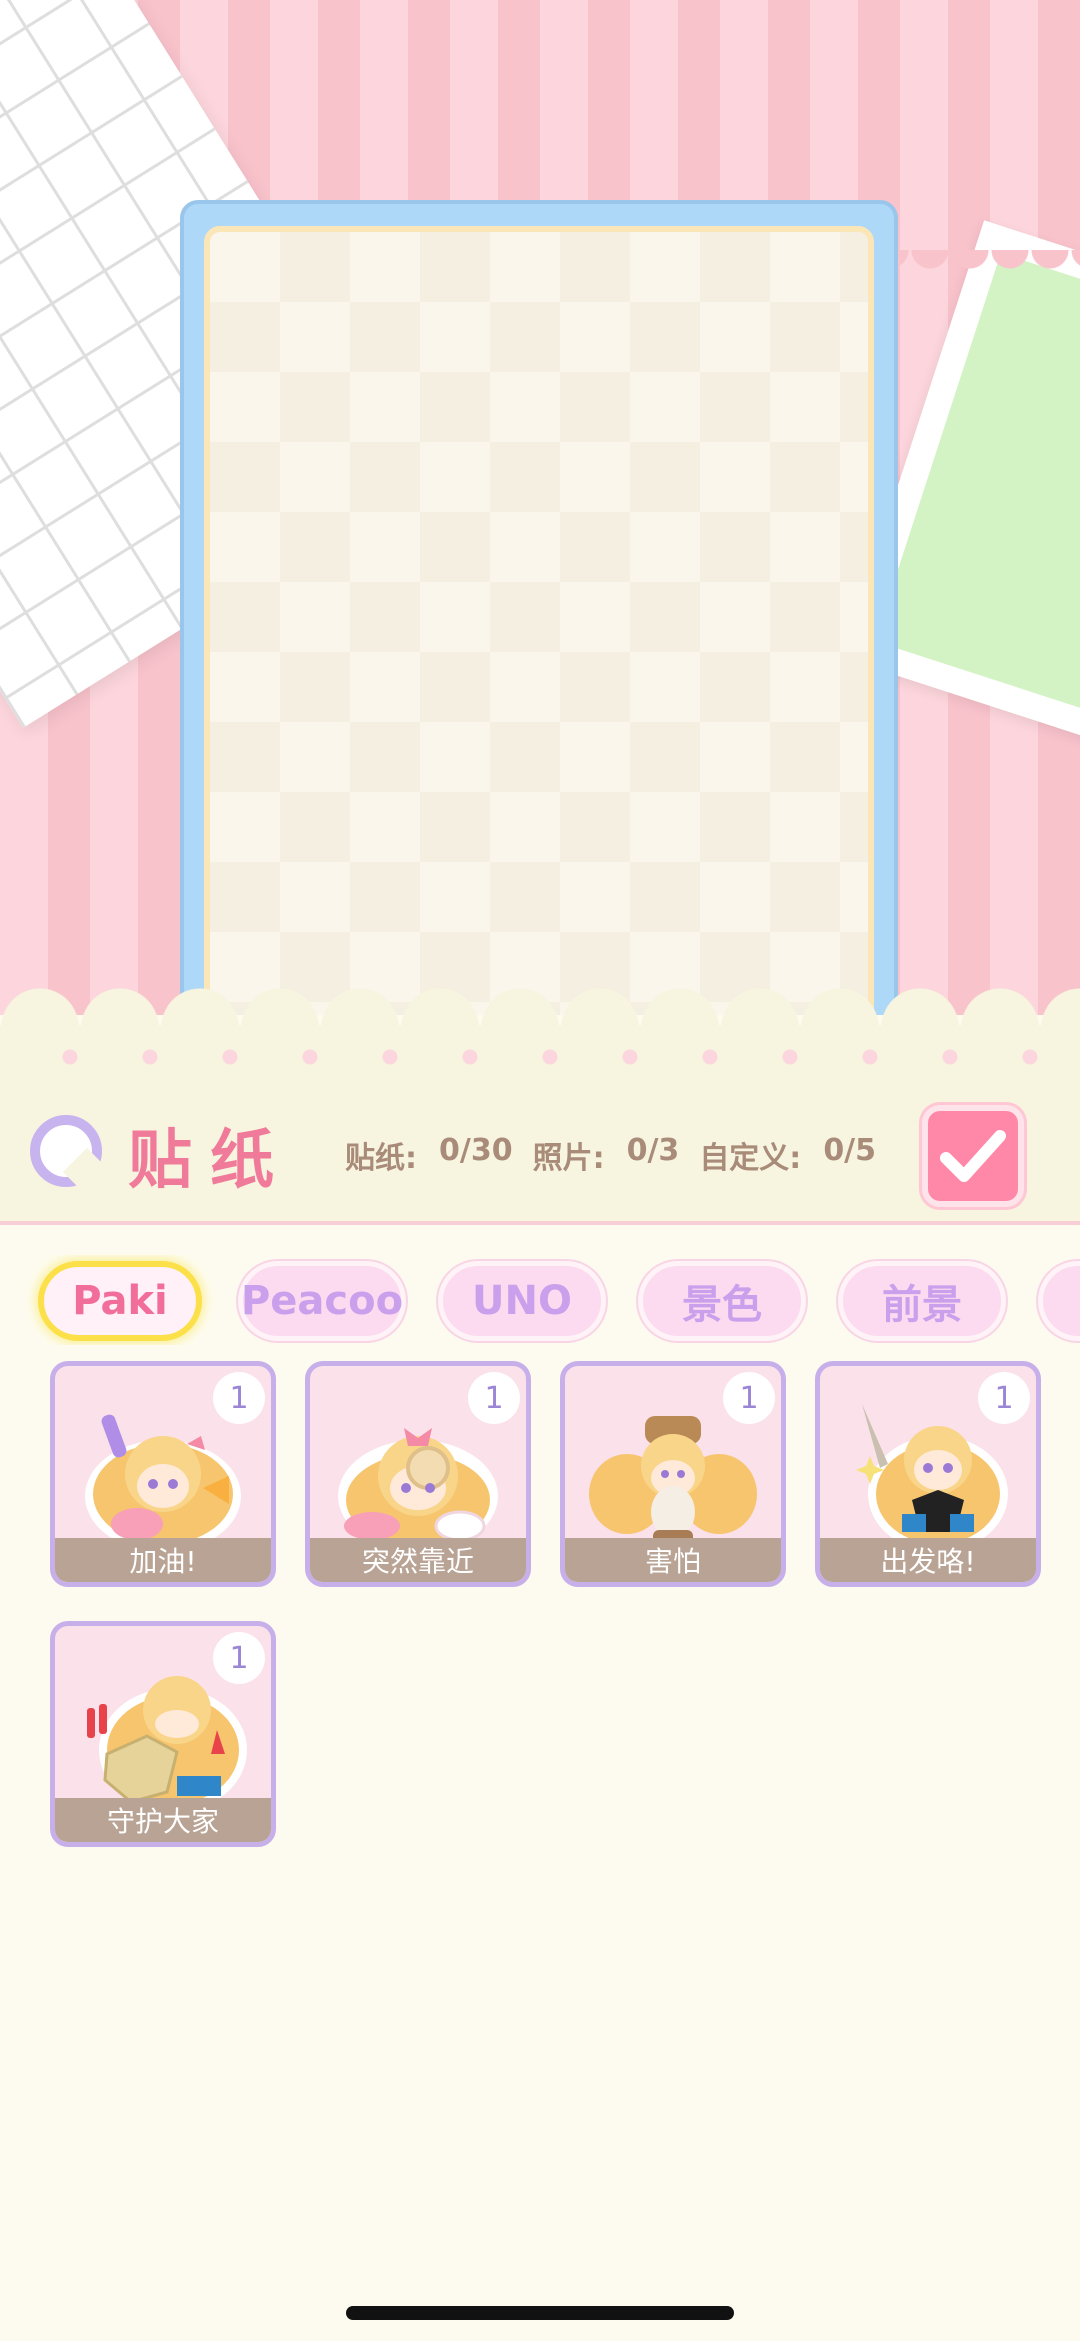  Describe the element at coordinates (322, 1301) in the screenshot. I see `tab-peacoo: Peacoo` at that location.